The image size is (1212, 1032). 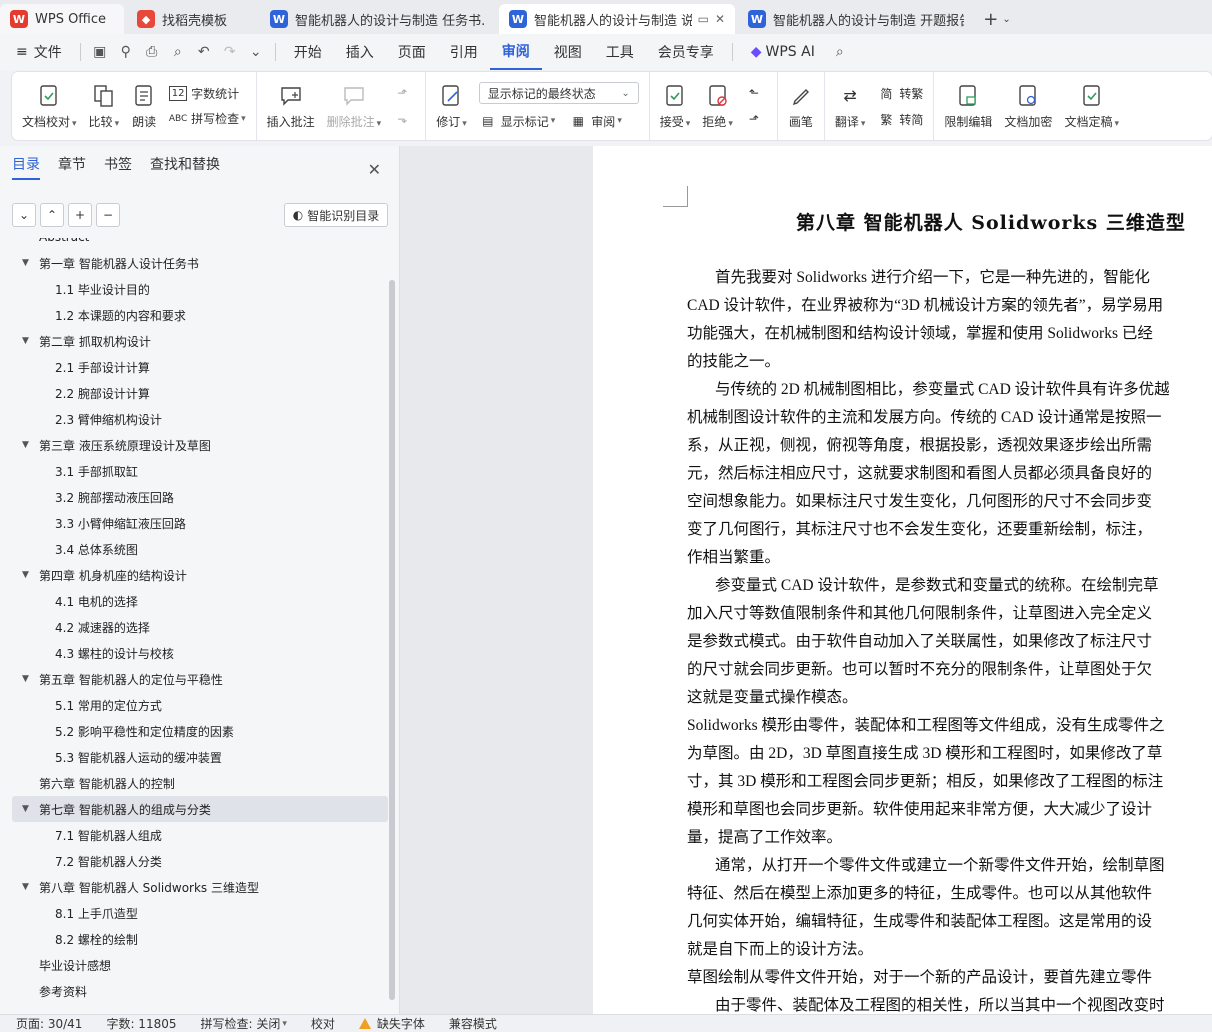 I want to click on search-icon: ⌕, so click(x=840, y=52).